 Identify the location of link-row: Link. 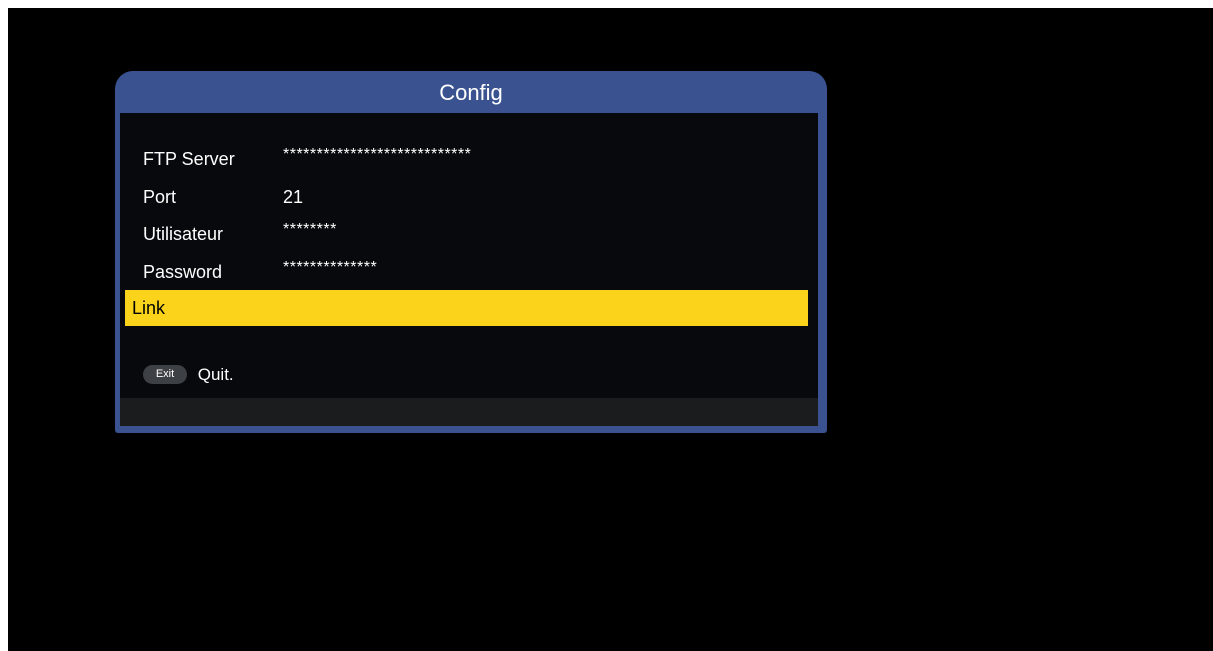
(466, 308).